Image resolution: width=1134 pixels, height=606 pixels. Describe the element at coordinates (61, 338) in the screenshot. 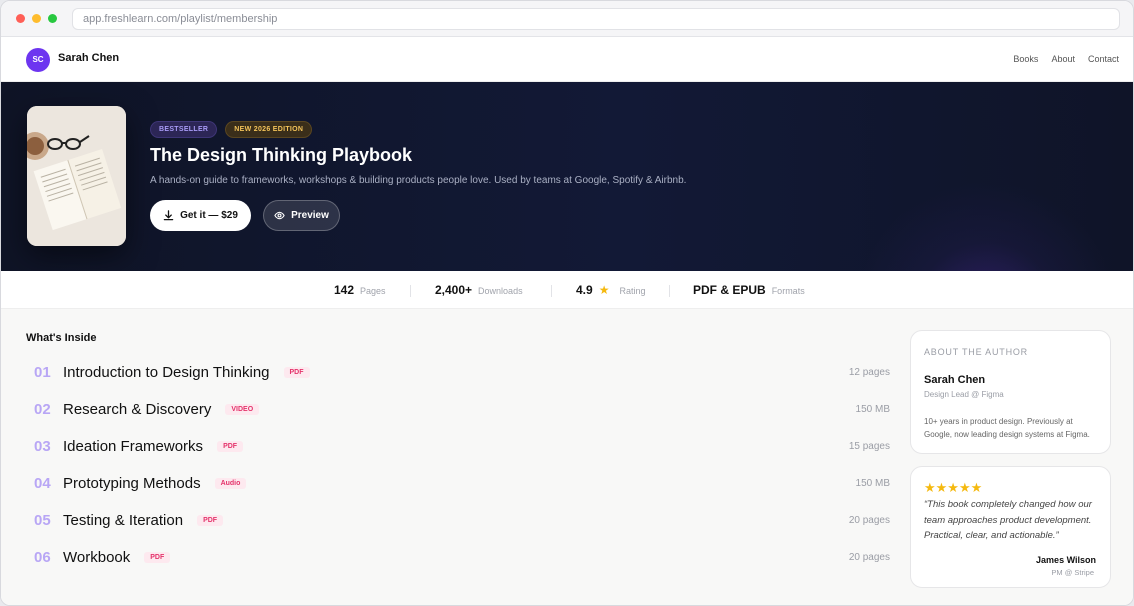

I see `section-title: What's Inside` at that location.